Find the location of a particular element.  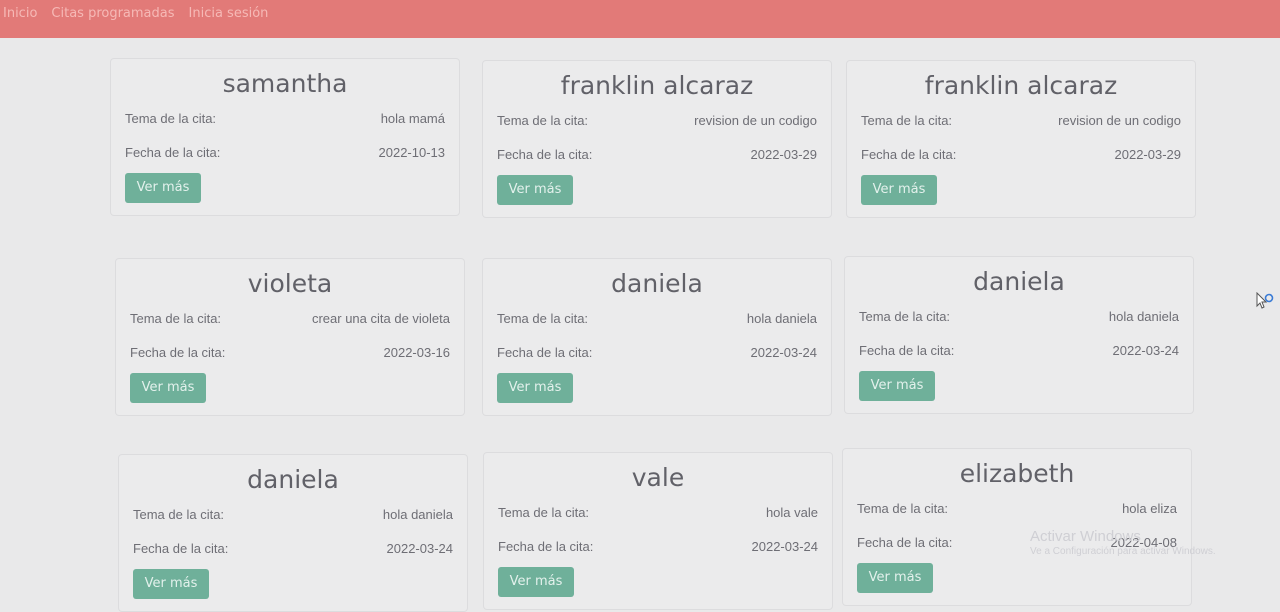

tema-value: hola vale is located at coordinates (791, 512).